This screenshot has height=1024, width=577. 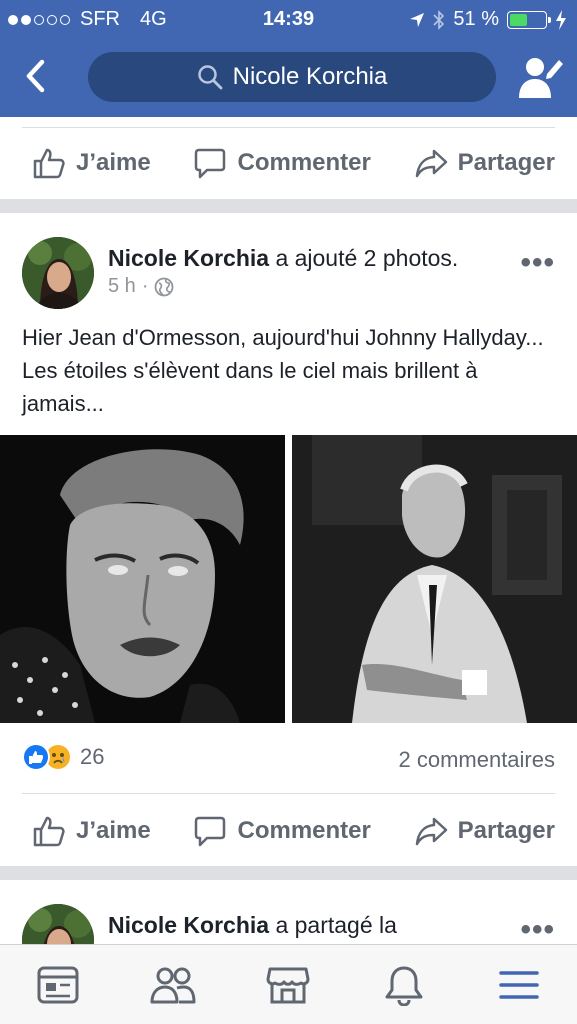 What do you see at coordinates (336, 925) in the screenshot?
I see `post-action-text: a partagé la` at bounding box center [336, 925].